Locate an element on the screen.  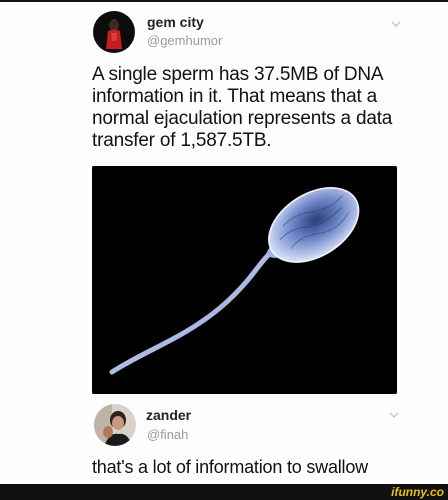
author-name: gem city is located at coordinates (175, 22).